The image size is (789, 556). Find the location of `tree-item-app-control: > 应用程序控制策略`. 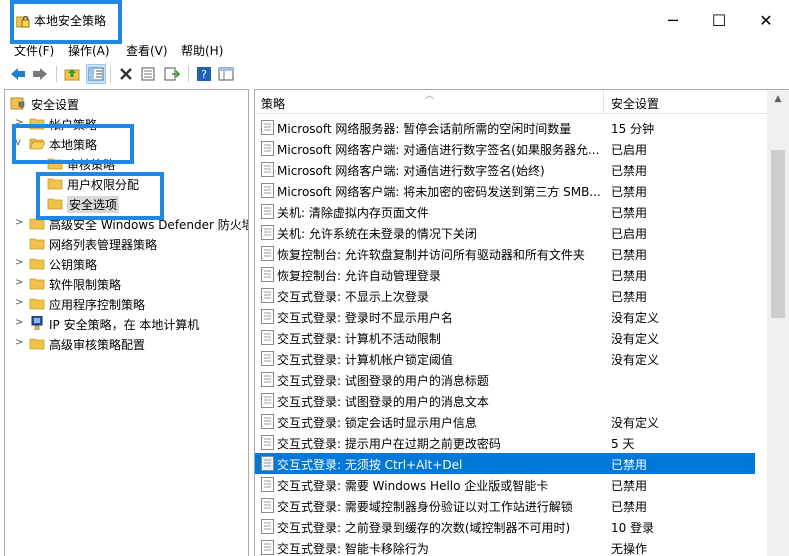

tree-item-app-control: > 应用程序控制策略 is located at coordinates (126, 303).